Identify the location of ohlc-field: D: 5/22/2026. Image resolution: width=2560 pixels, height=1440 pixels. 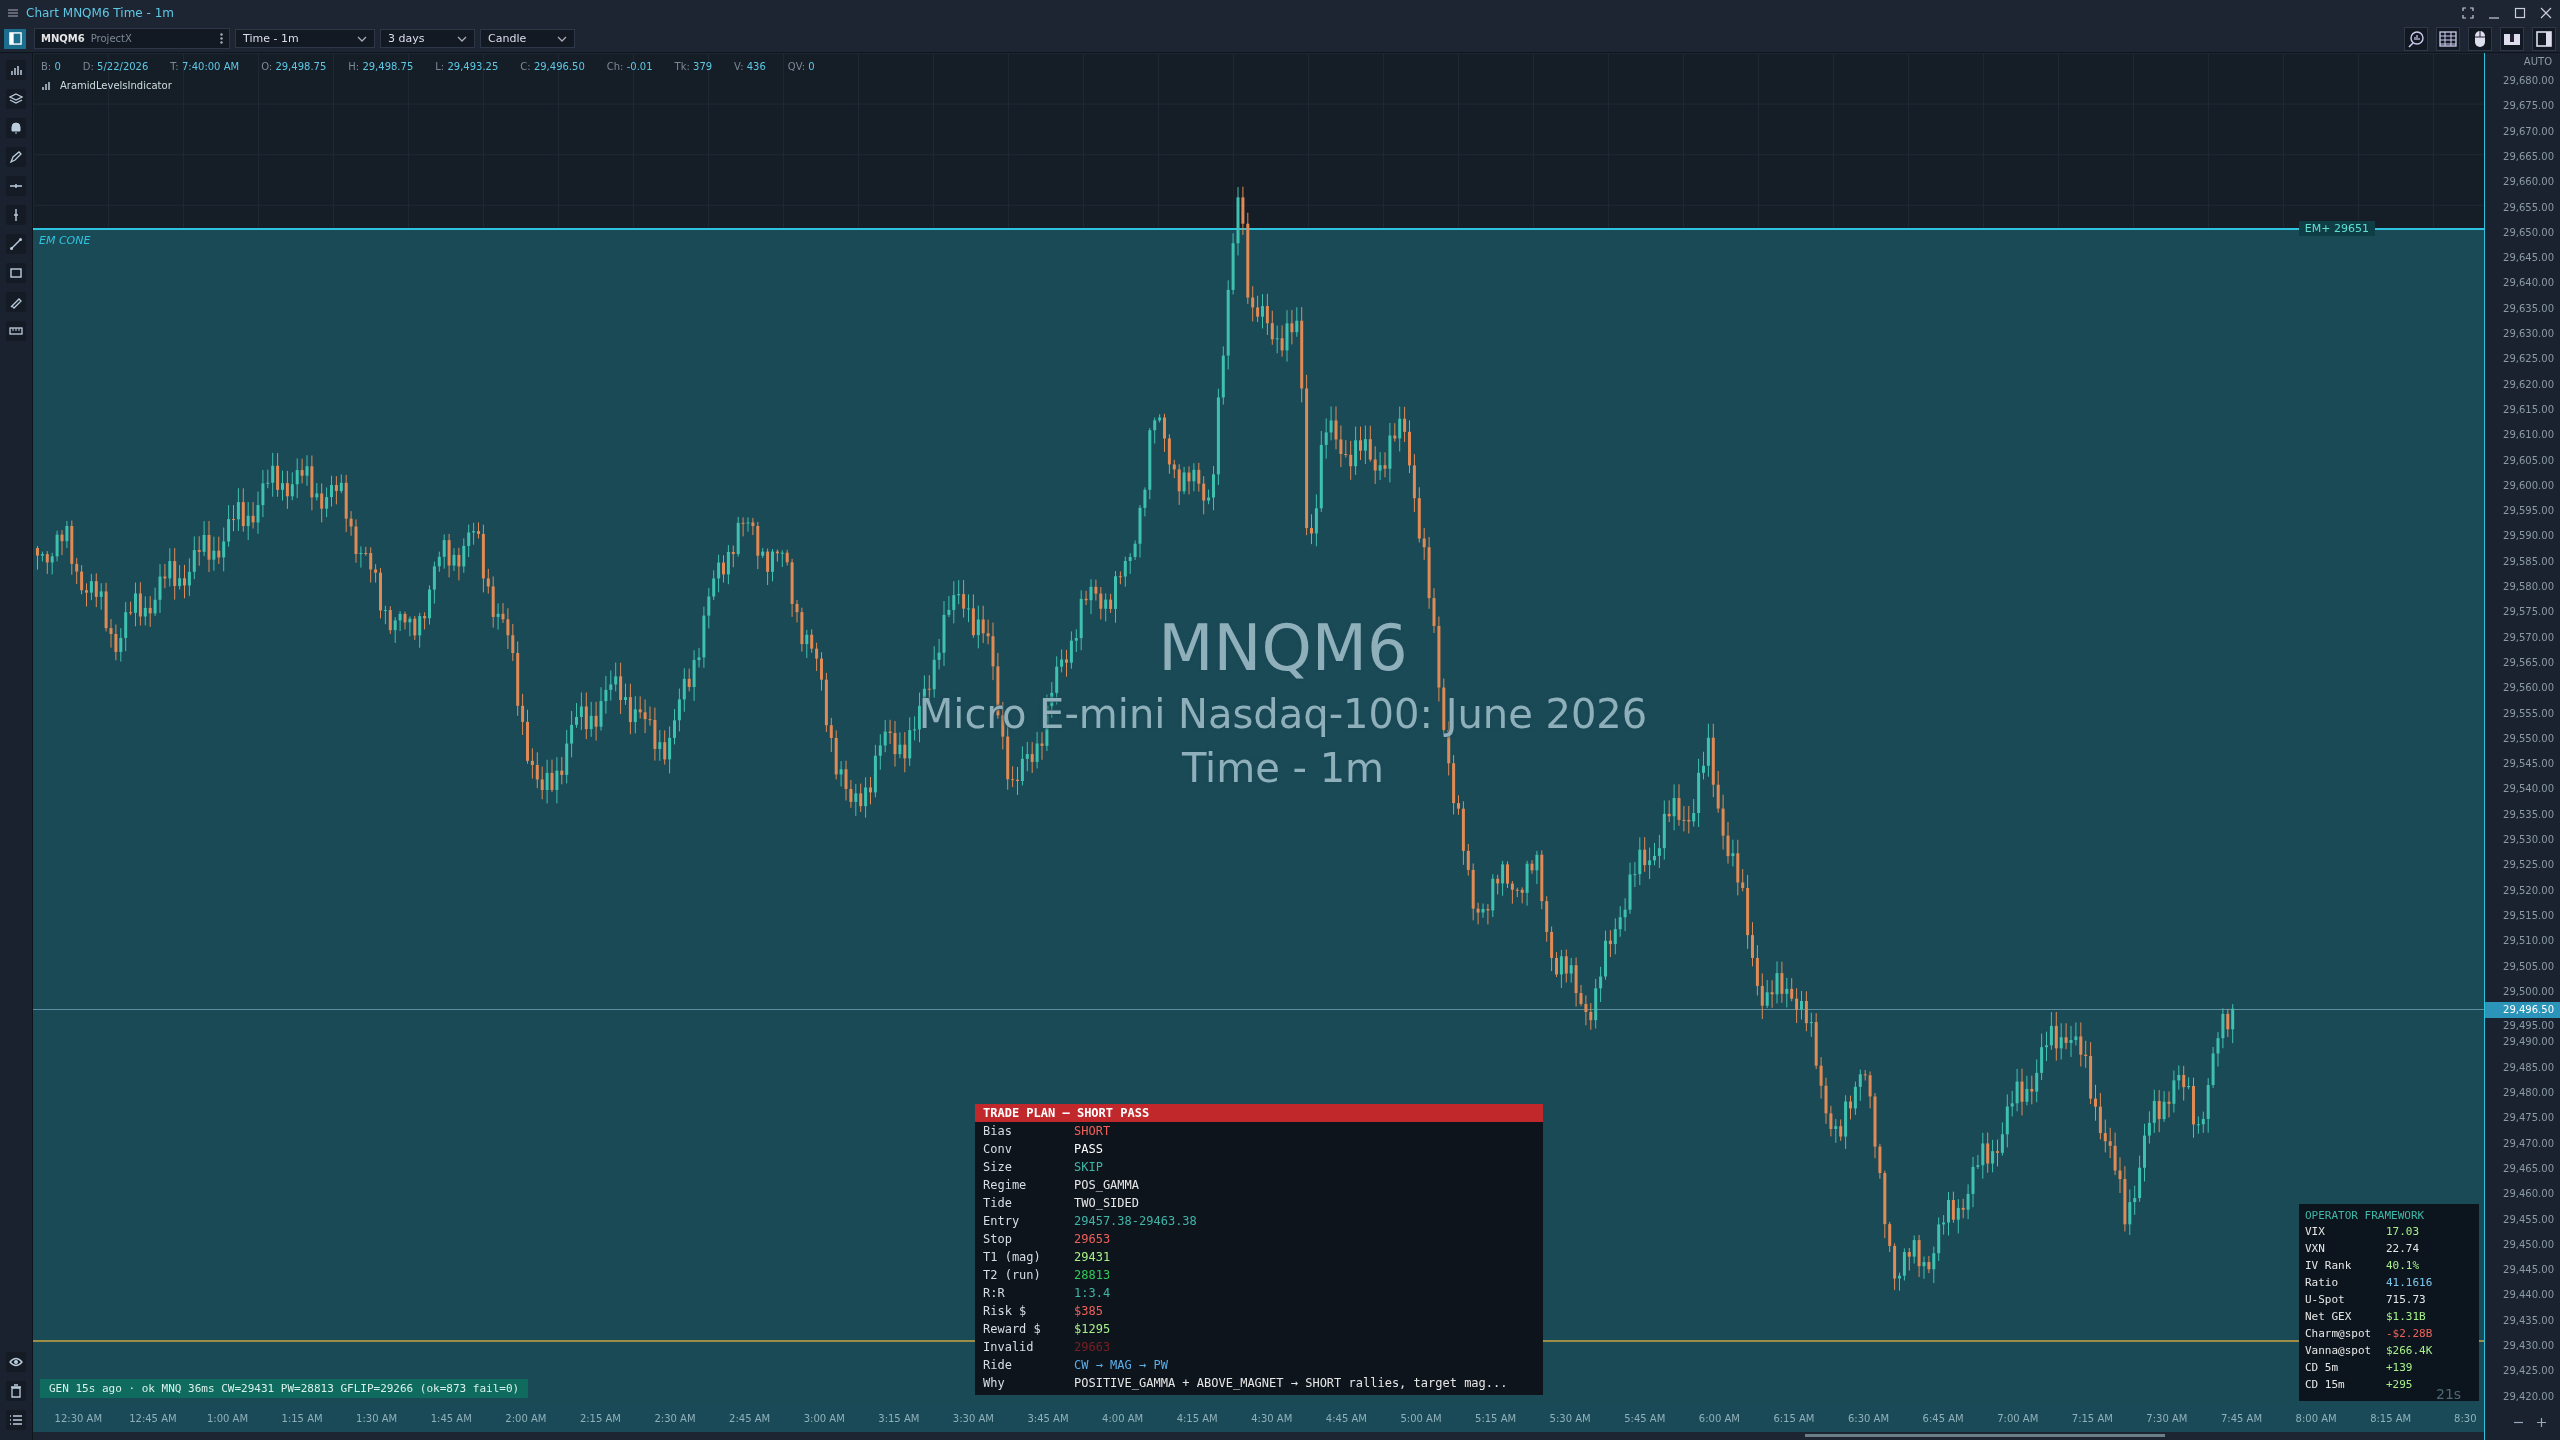
(115, 66).